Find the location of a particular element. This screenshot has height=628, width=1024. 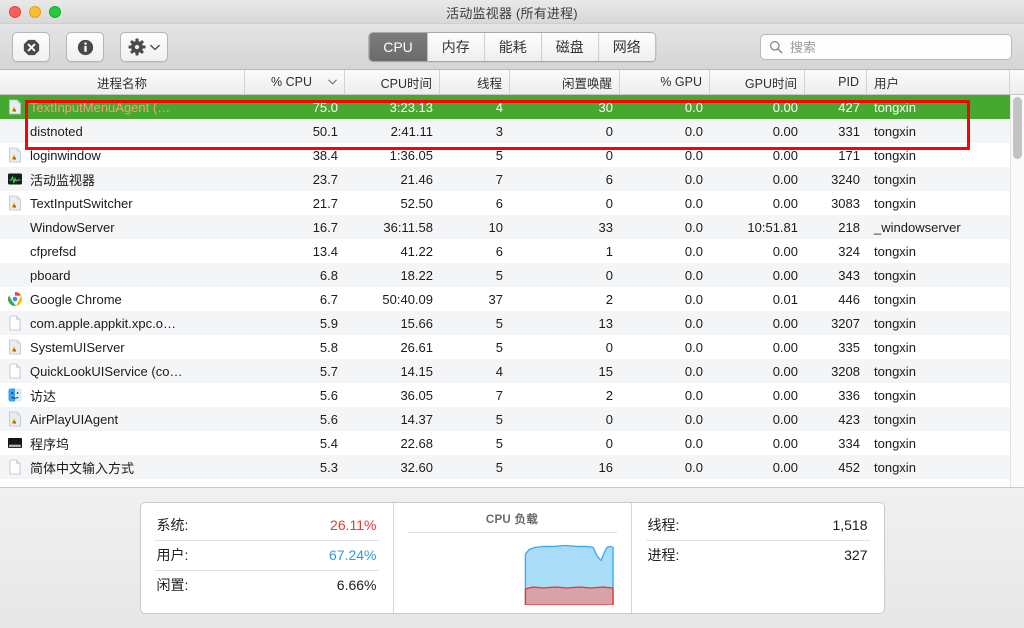

search-input is located at coordinates (896, 47).